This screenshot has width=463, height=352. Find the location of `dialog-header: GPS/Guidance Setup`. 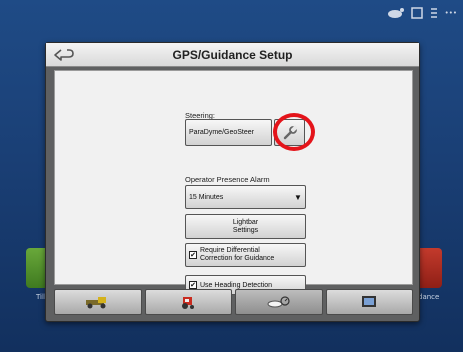

dialog-header: GPS/Guidance Setup is located at coordinates (232, 55).